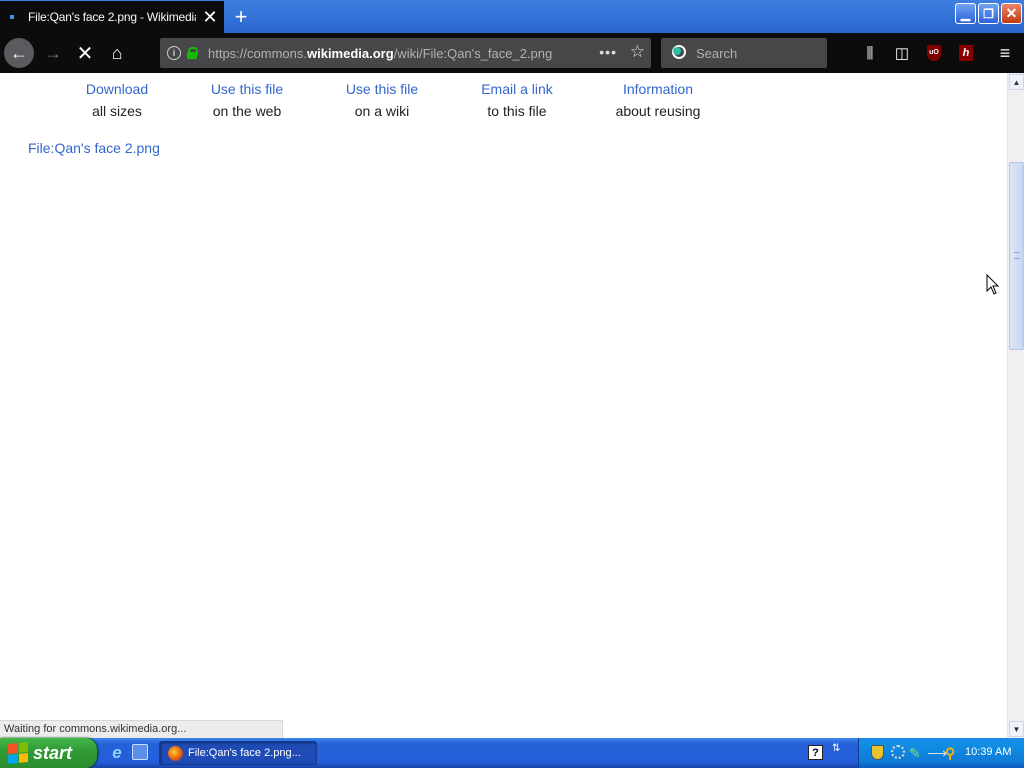 The width and height of the screenshot is (1024, 768). What do you see at coordinates (658, 89) in the screenshot?
I see `information-link: Information` at bounding box center [658, 89].